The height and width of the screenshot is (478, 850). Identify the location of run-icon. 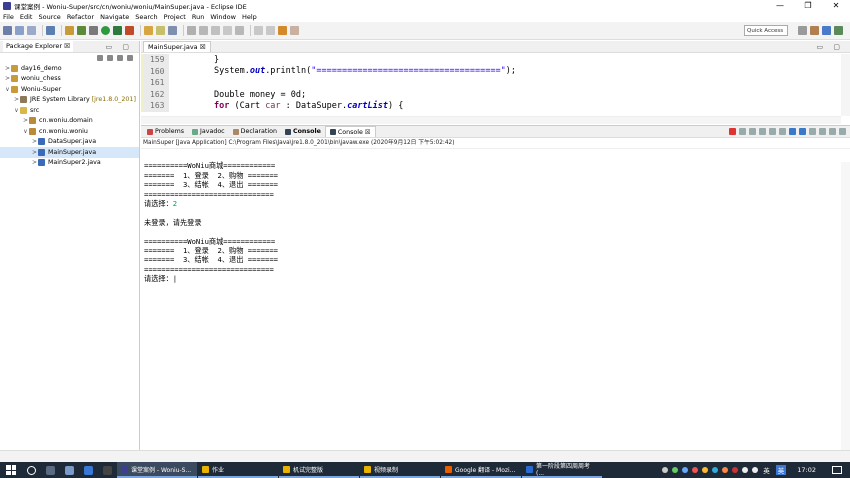
(105, 30).